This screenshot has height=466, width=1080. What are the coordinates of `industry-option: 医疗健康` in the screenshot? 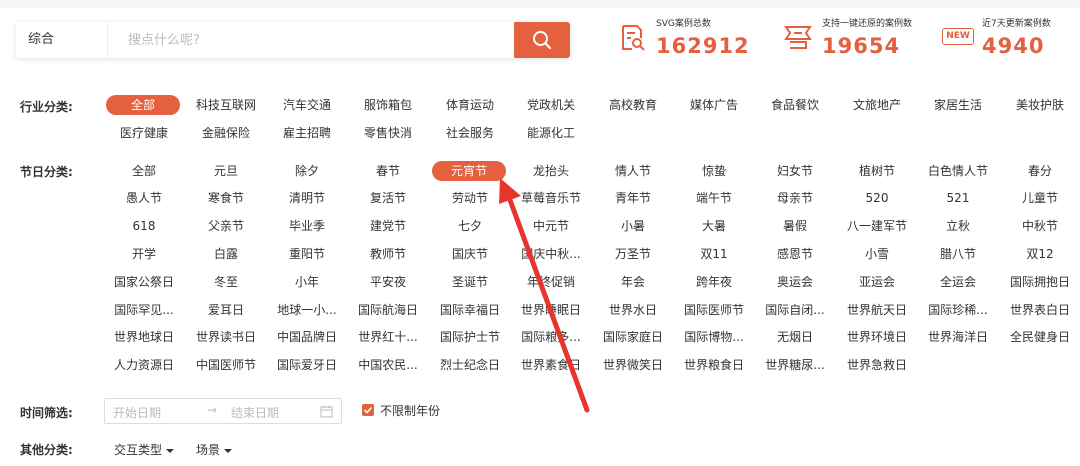 It's located at (144, 133).